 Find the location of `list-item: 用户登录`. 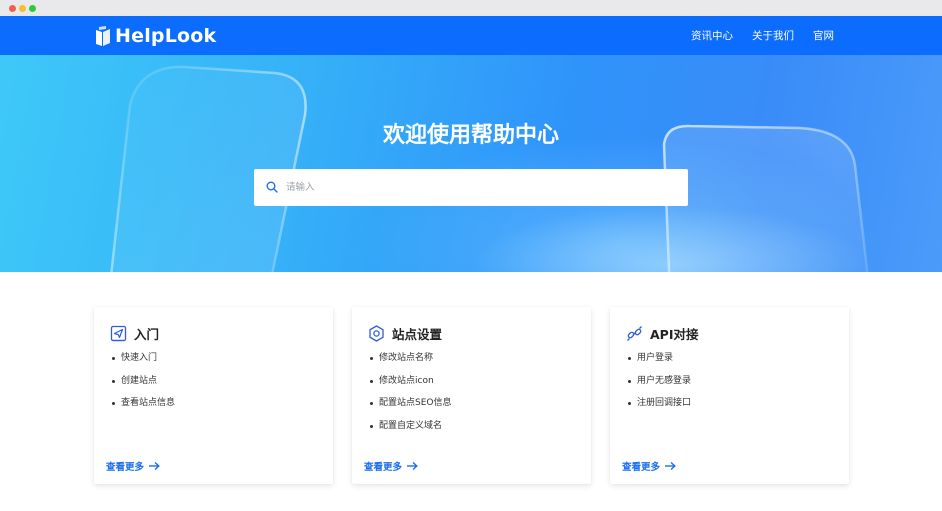

list-item: 用户登录 is located at coordinates (659, 362).